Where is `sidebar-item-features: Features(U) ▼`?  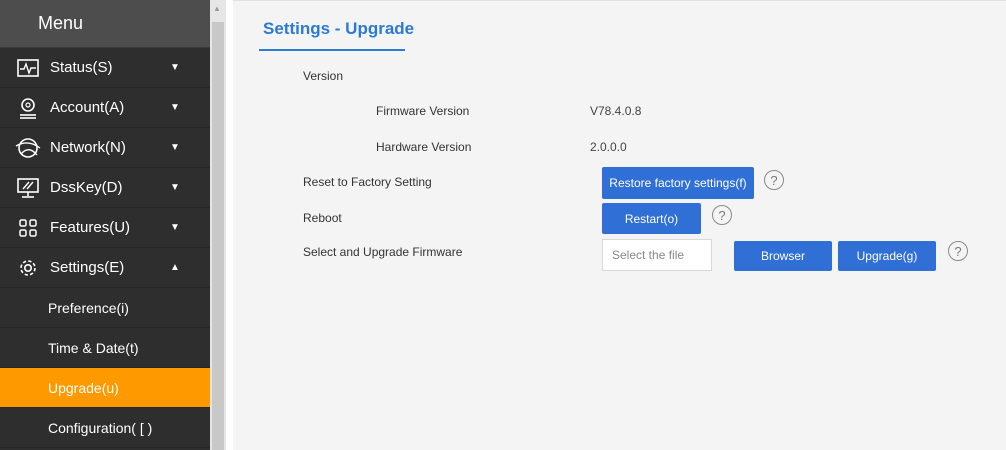
sidebar-item-features: Features(U) ▼ is located at coordinates (105, 228).